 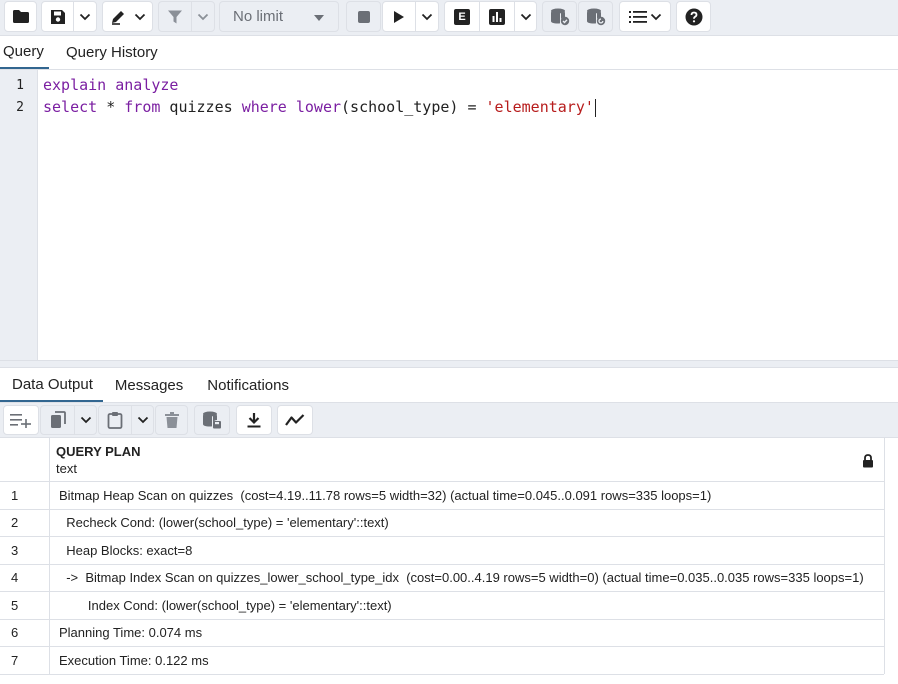 I want to click on explain-options-button, so click(x=525, y=16).